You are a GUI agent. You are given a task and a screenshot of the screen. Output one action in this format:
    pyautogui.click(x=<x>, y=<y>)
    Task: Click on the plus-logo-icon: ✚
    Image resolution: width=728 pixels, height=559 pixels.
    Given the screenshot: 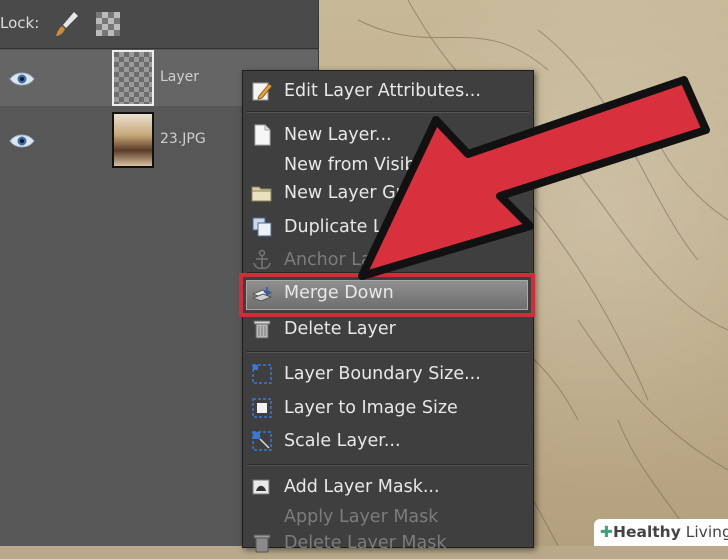 What is the action you would take?
    pyautogui.click(x=606, y=532)
    